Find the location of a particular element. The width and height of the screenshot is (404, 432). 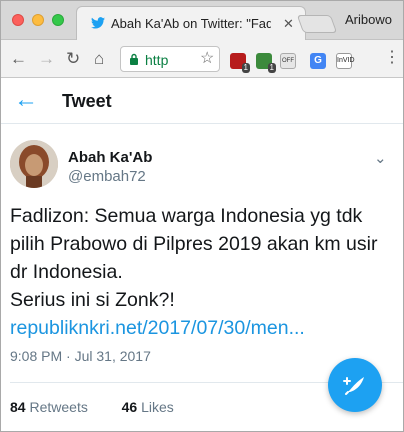

tweet-page-header: ← Tweet is located at coordinates (202, 101).